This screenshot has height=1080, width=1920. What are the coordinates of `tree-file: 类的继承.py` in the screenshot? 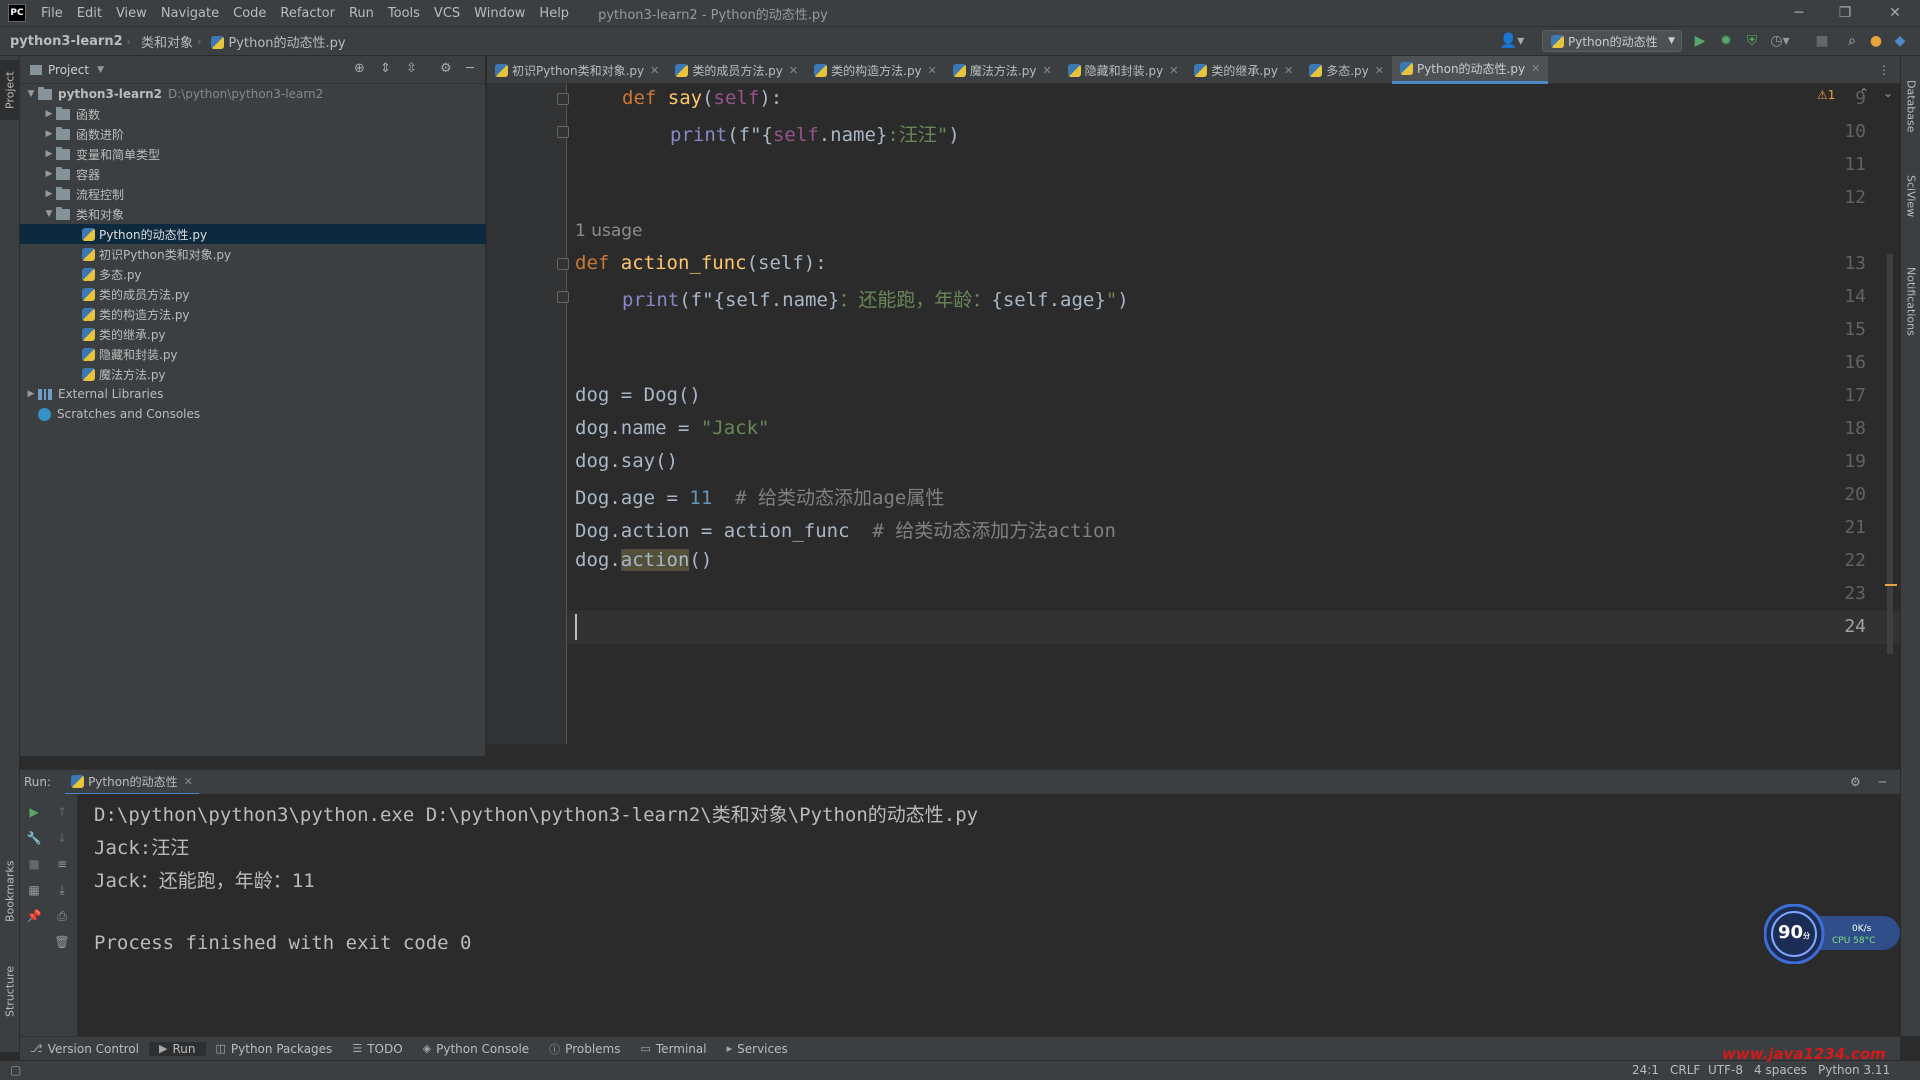 It's located at (253, 334).